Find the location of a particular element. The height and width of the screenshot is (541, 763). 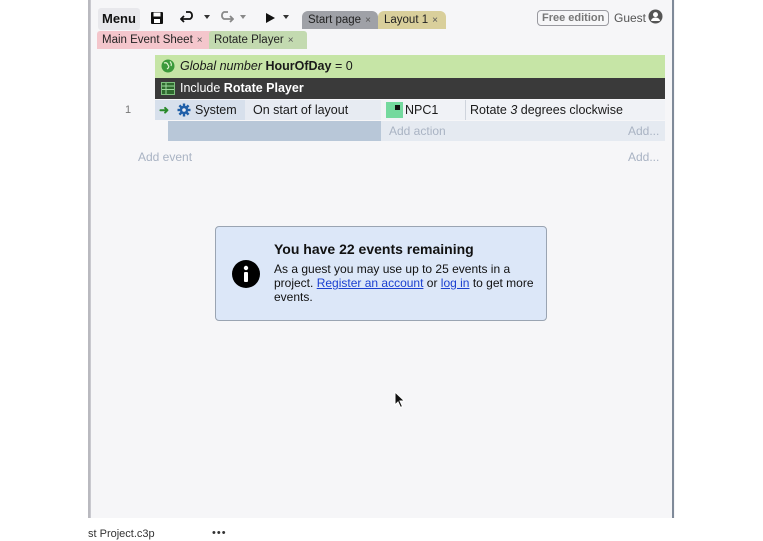

gear-icon is located at coordinates (184, 110).